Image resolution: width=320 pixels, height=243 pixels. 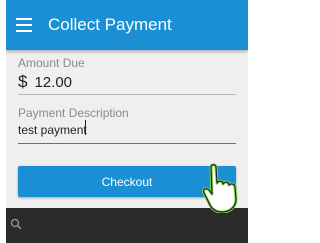 I want to click on text-cursor, so click(x=85, y=127).